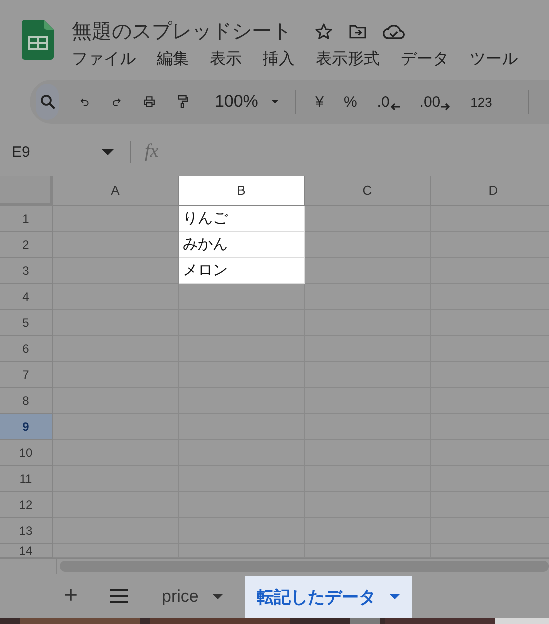  Describe the element at coordinates (173, 59) in the screenshot. I see `menu-item: 編集` at that location.